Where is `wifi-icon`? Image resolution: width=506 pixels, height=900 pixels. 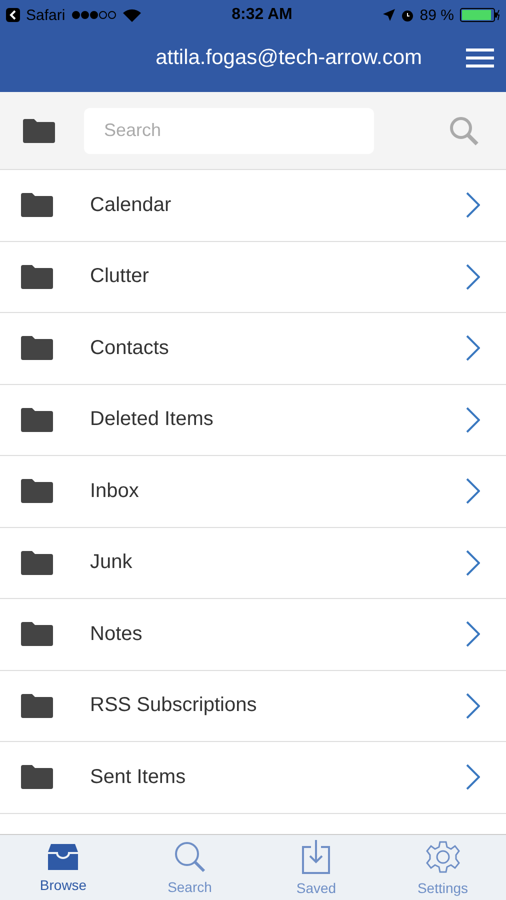
wifi-icon is located at coordinates (132, 15).